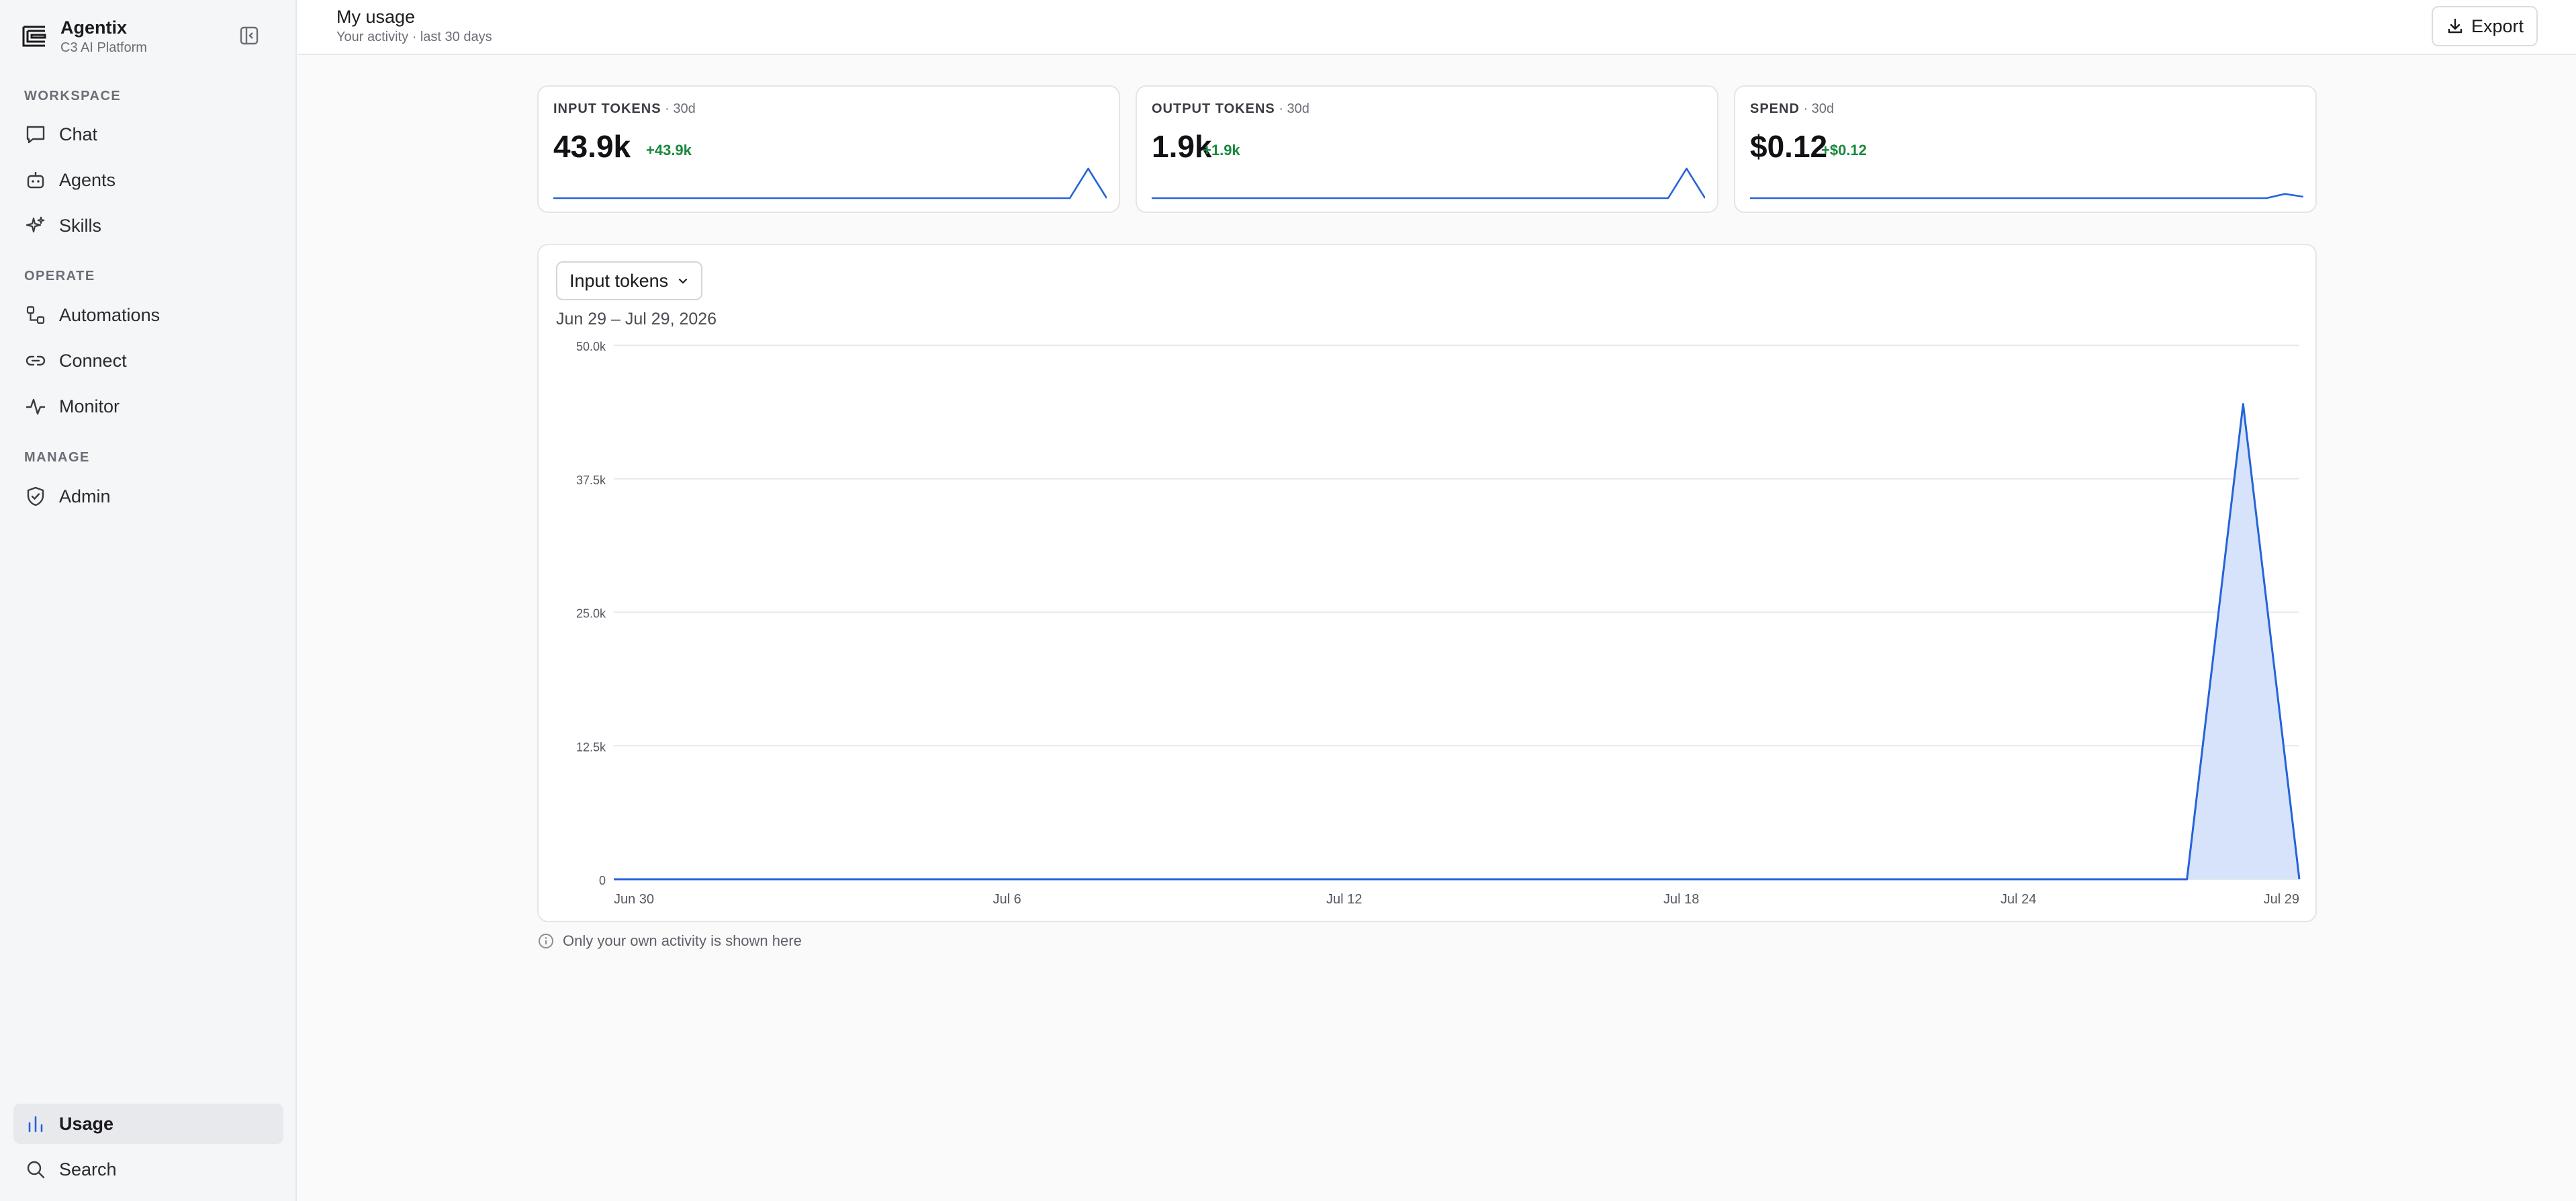 The image size is (2576, 1201). Describe the element at coordinates (80, 225) in the screenshot. I see `sidebar-item-label: Skills` at that location.